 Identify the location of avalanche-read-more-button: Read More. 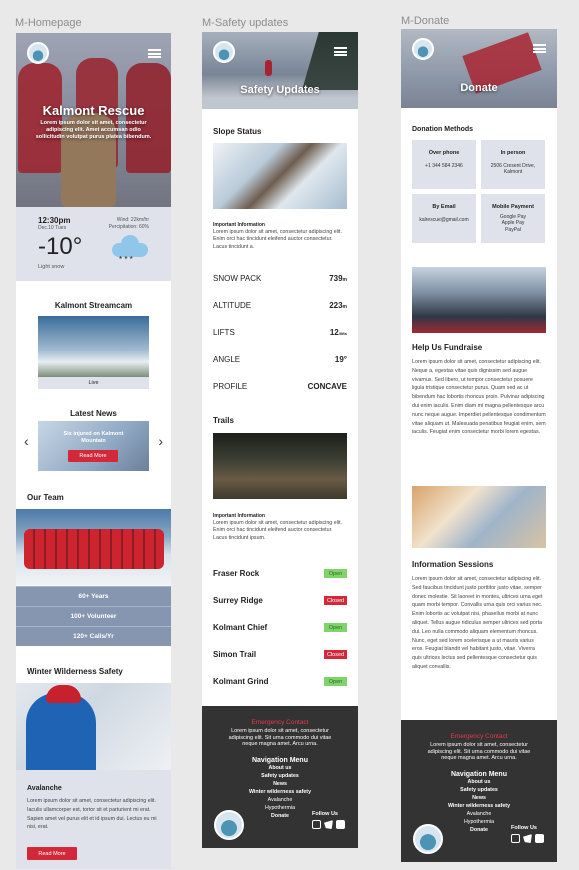
(52, 853).